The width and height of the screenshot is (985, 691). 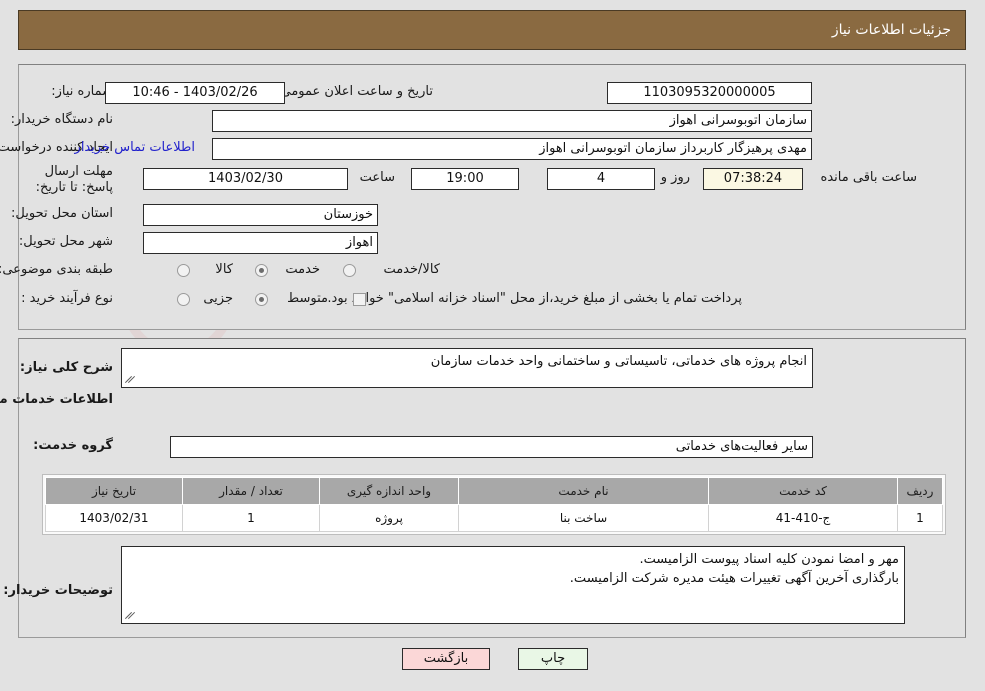 What do you see at coordinates (67, 298) in the screenshot?
I see `process-label: نوع فرآیند خرید :` at bounding box center [67, 298].